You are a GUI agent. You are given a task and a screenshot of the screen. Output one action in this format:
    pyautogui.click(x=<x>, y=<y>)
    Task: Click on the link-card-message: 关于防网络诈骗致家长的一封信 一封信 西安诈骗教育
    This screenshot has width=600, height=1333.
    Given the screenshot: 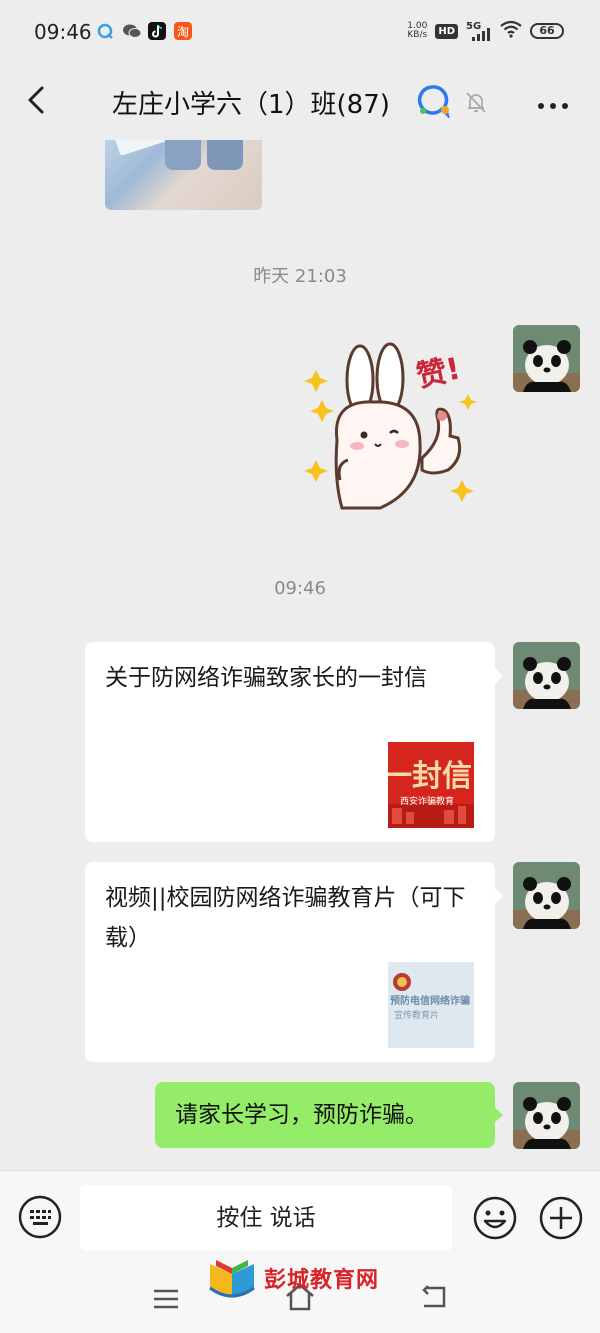 What is the action you would take?
    pyautogui.click(x=290, y=742)
    